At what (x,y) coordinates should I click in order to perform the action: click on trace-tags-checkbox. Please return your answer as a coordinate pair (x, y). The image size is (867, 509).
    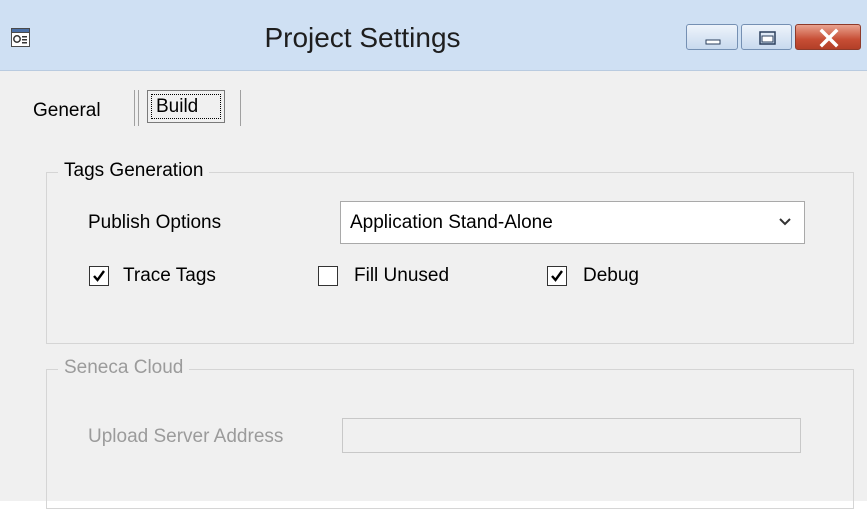
    Looking at the image, I should click on (99, 276).